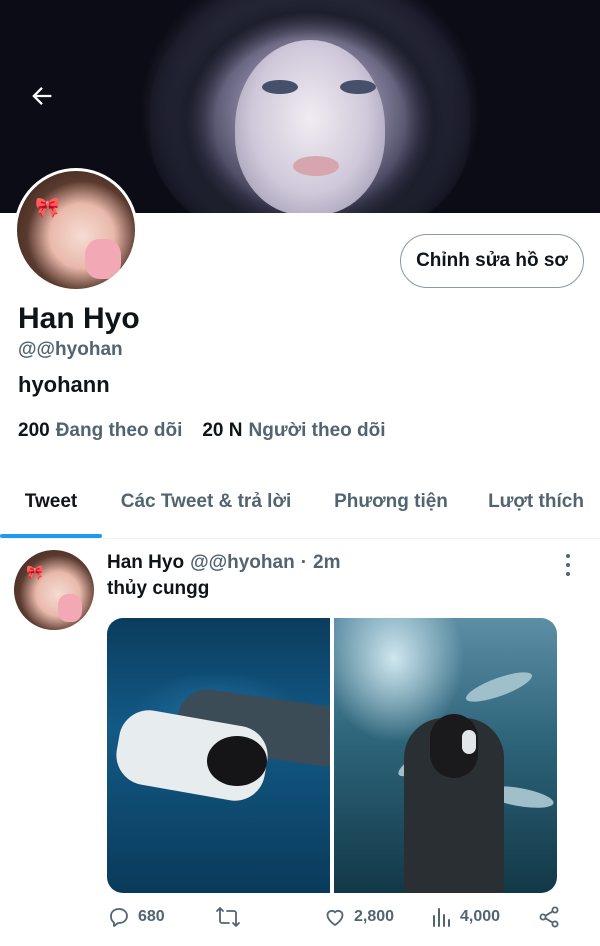  I want to click on arrow-left-icon, so click(42, 96).